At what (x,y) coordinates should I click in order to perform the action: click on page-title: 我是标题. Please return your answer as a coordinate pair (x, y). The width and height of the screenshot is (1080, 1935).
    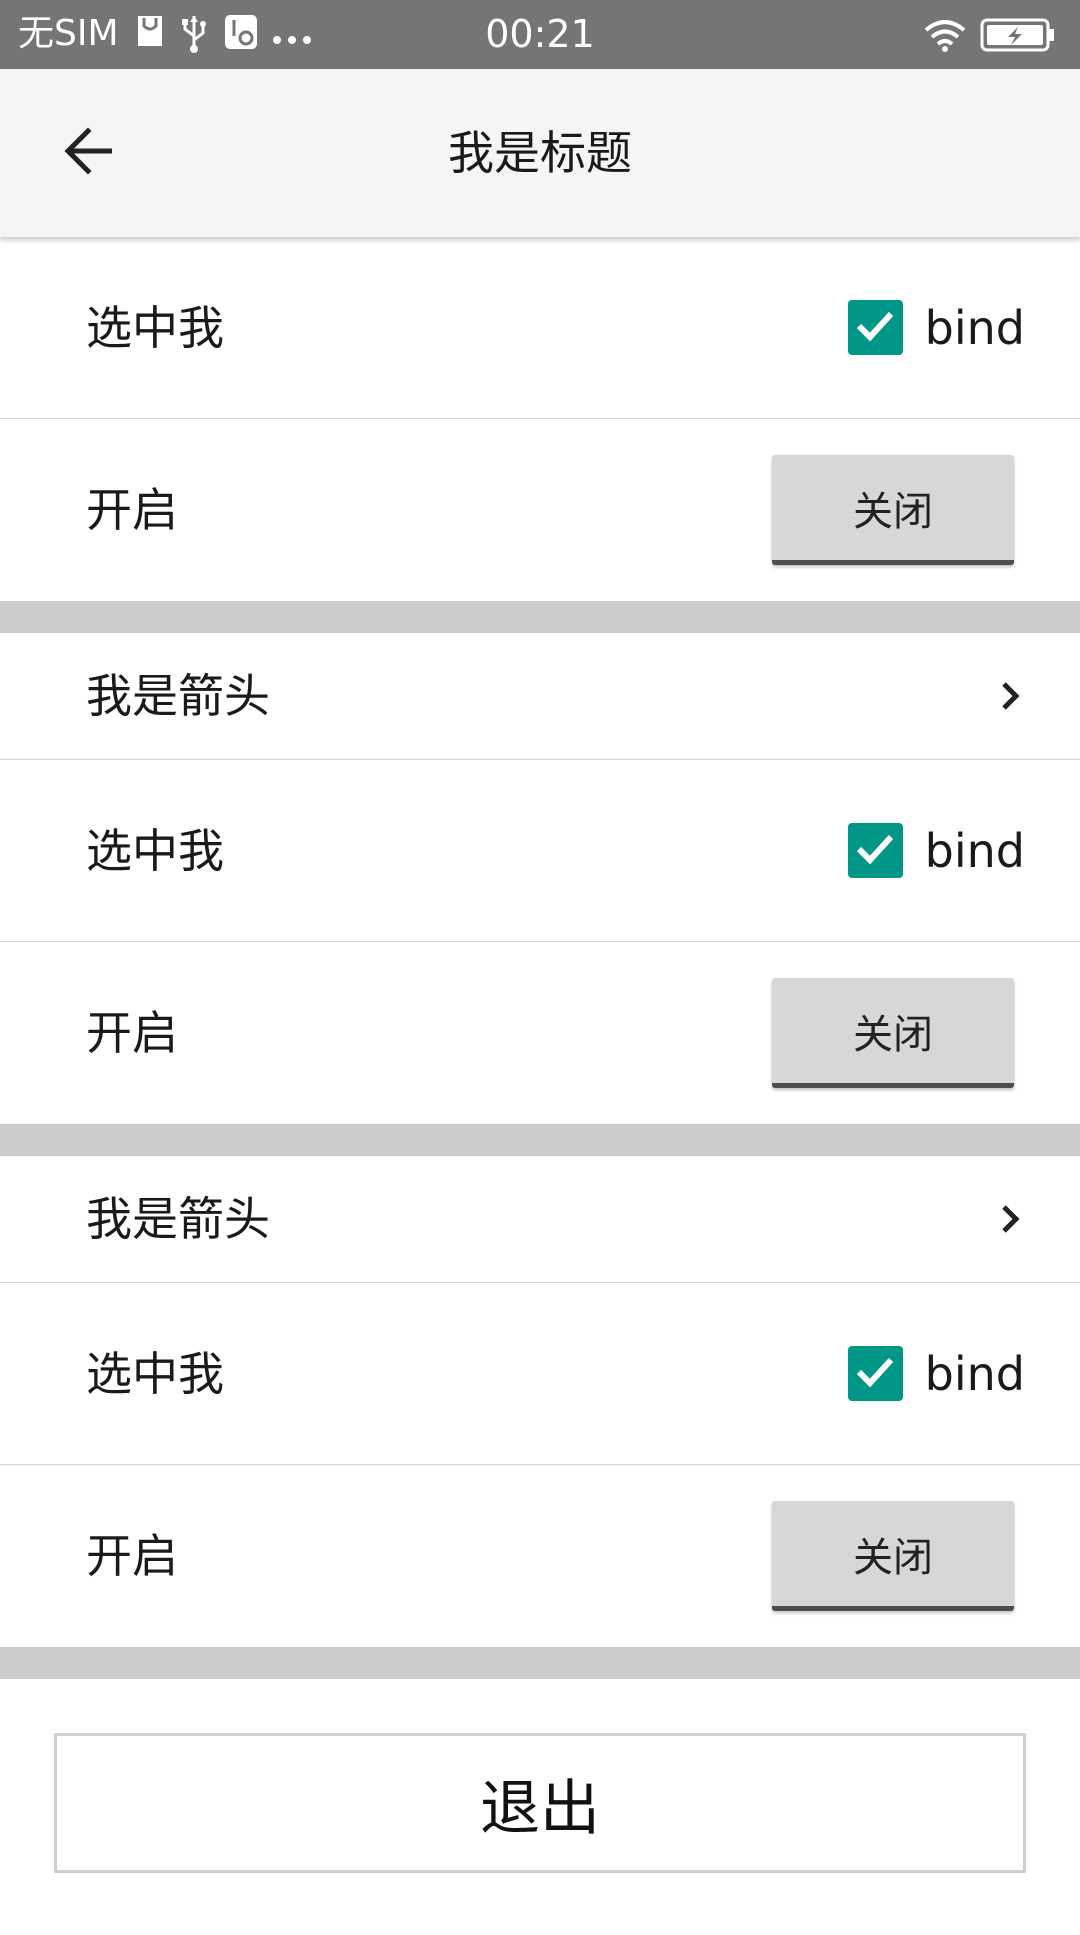
    Looking at the image, I should click on (540, 153).